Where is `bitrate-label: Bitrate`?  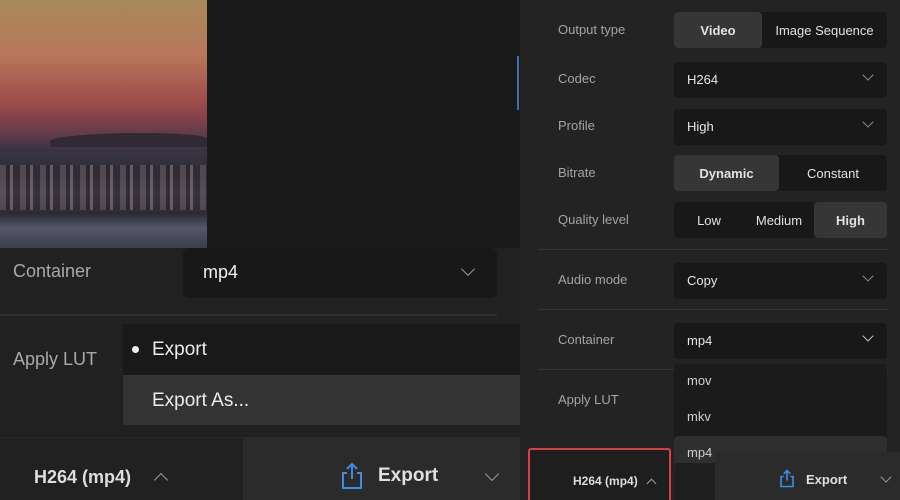
bitrate-label: Bitrate is located at coordinates (577, 172).